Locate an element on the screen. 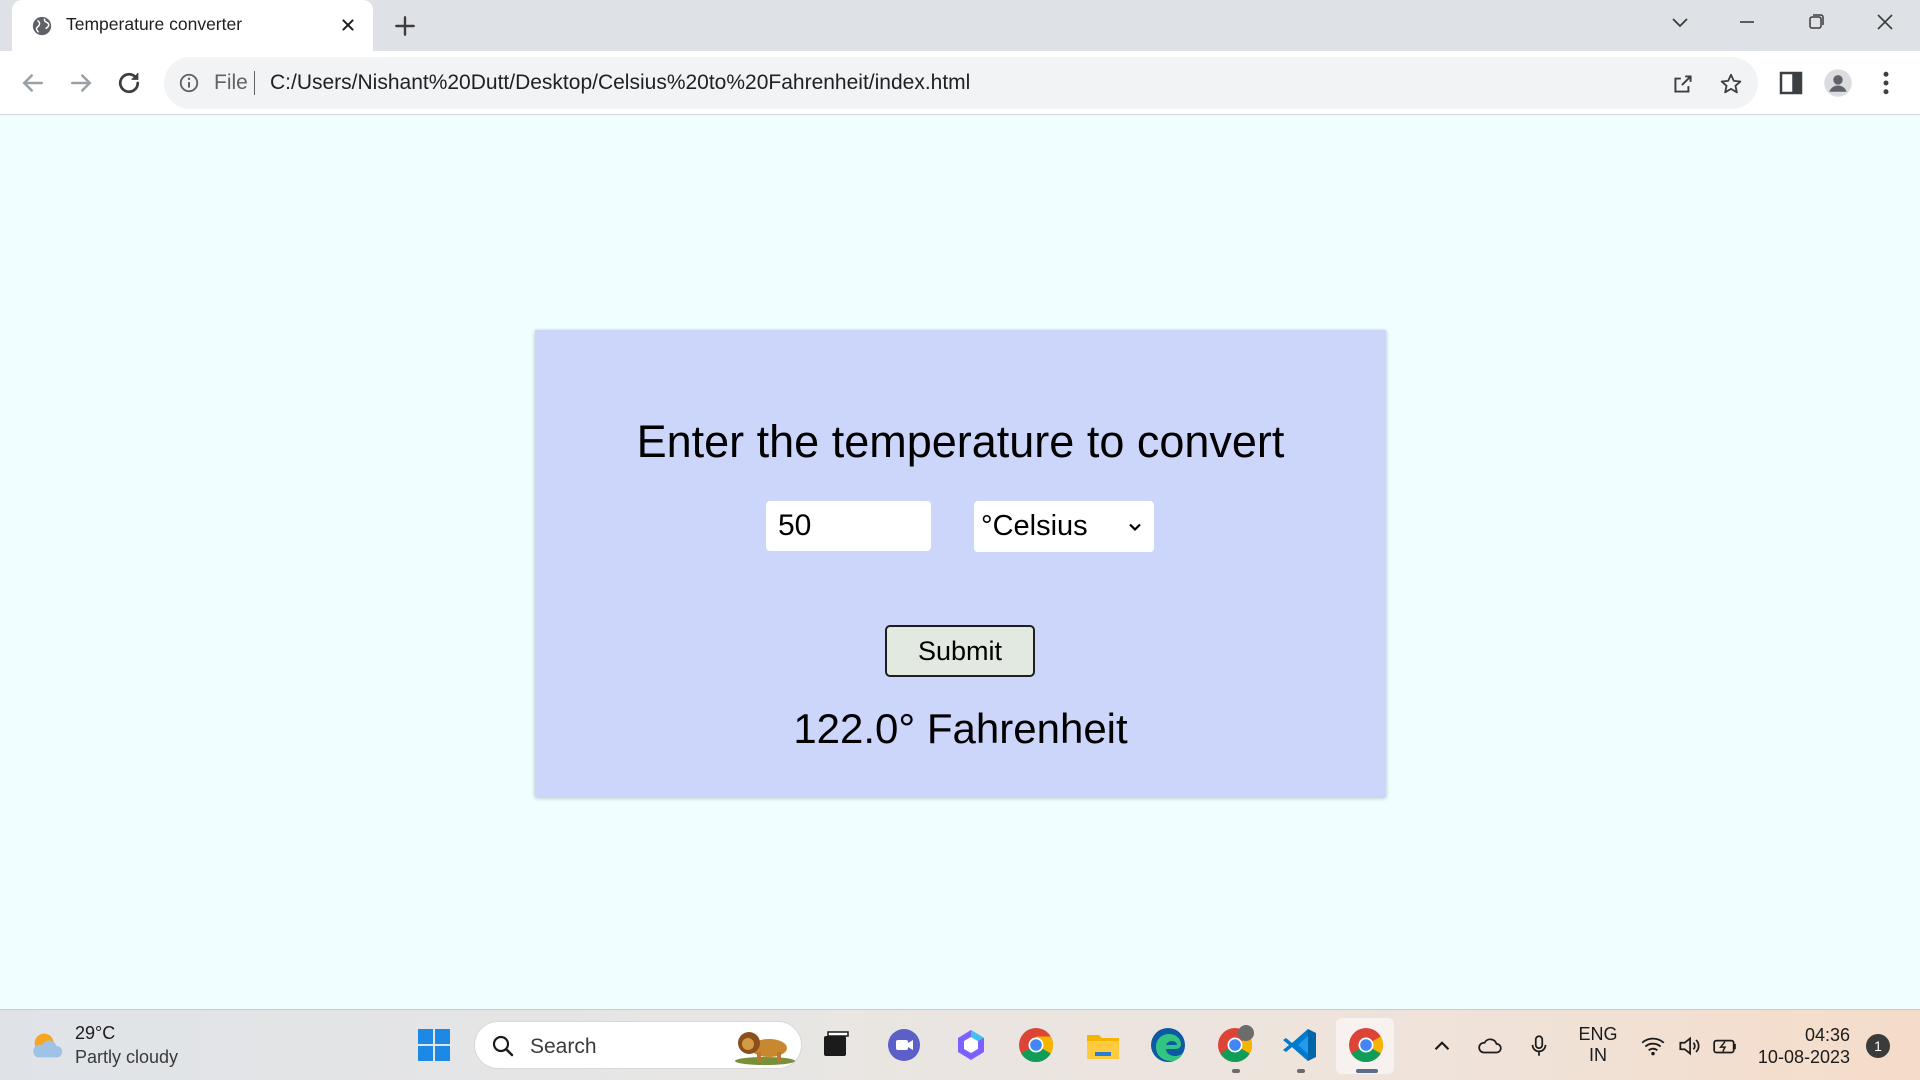  partly-cloudy-icon is located at coordinates (47, 1046).